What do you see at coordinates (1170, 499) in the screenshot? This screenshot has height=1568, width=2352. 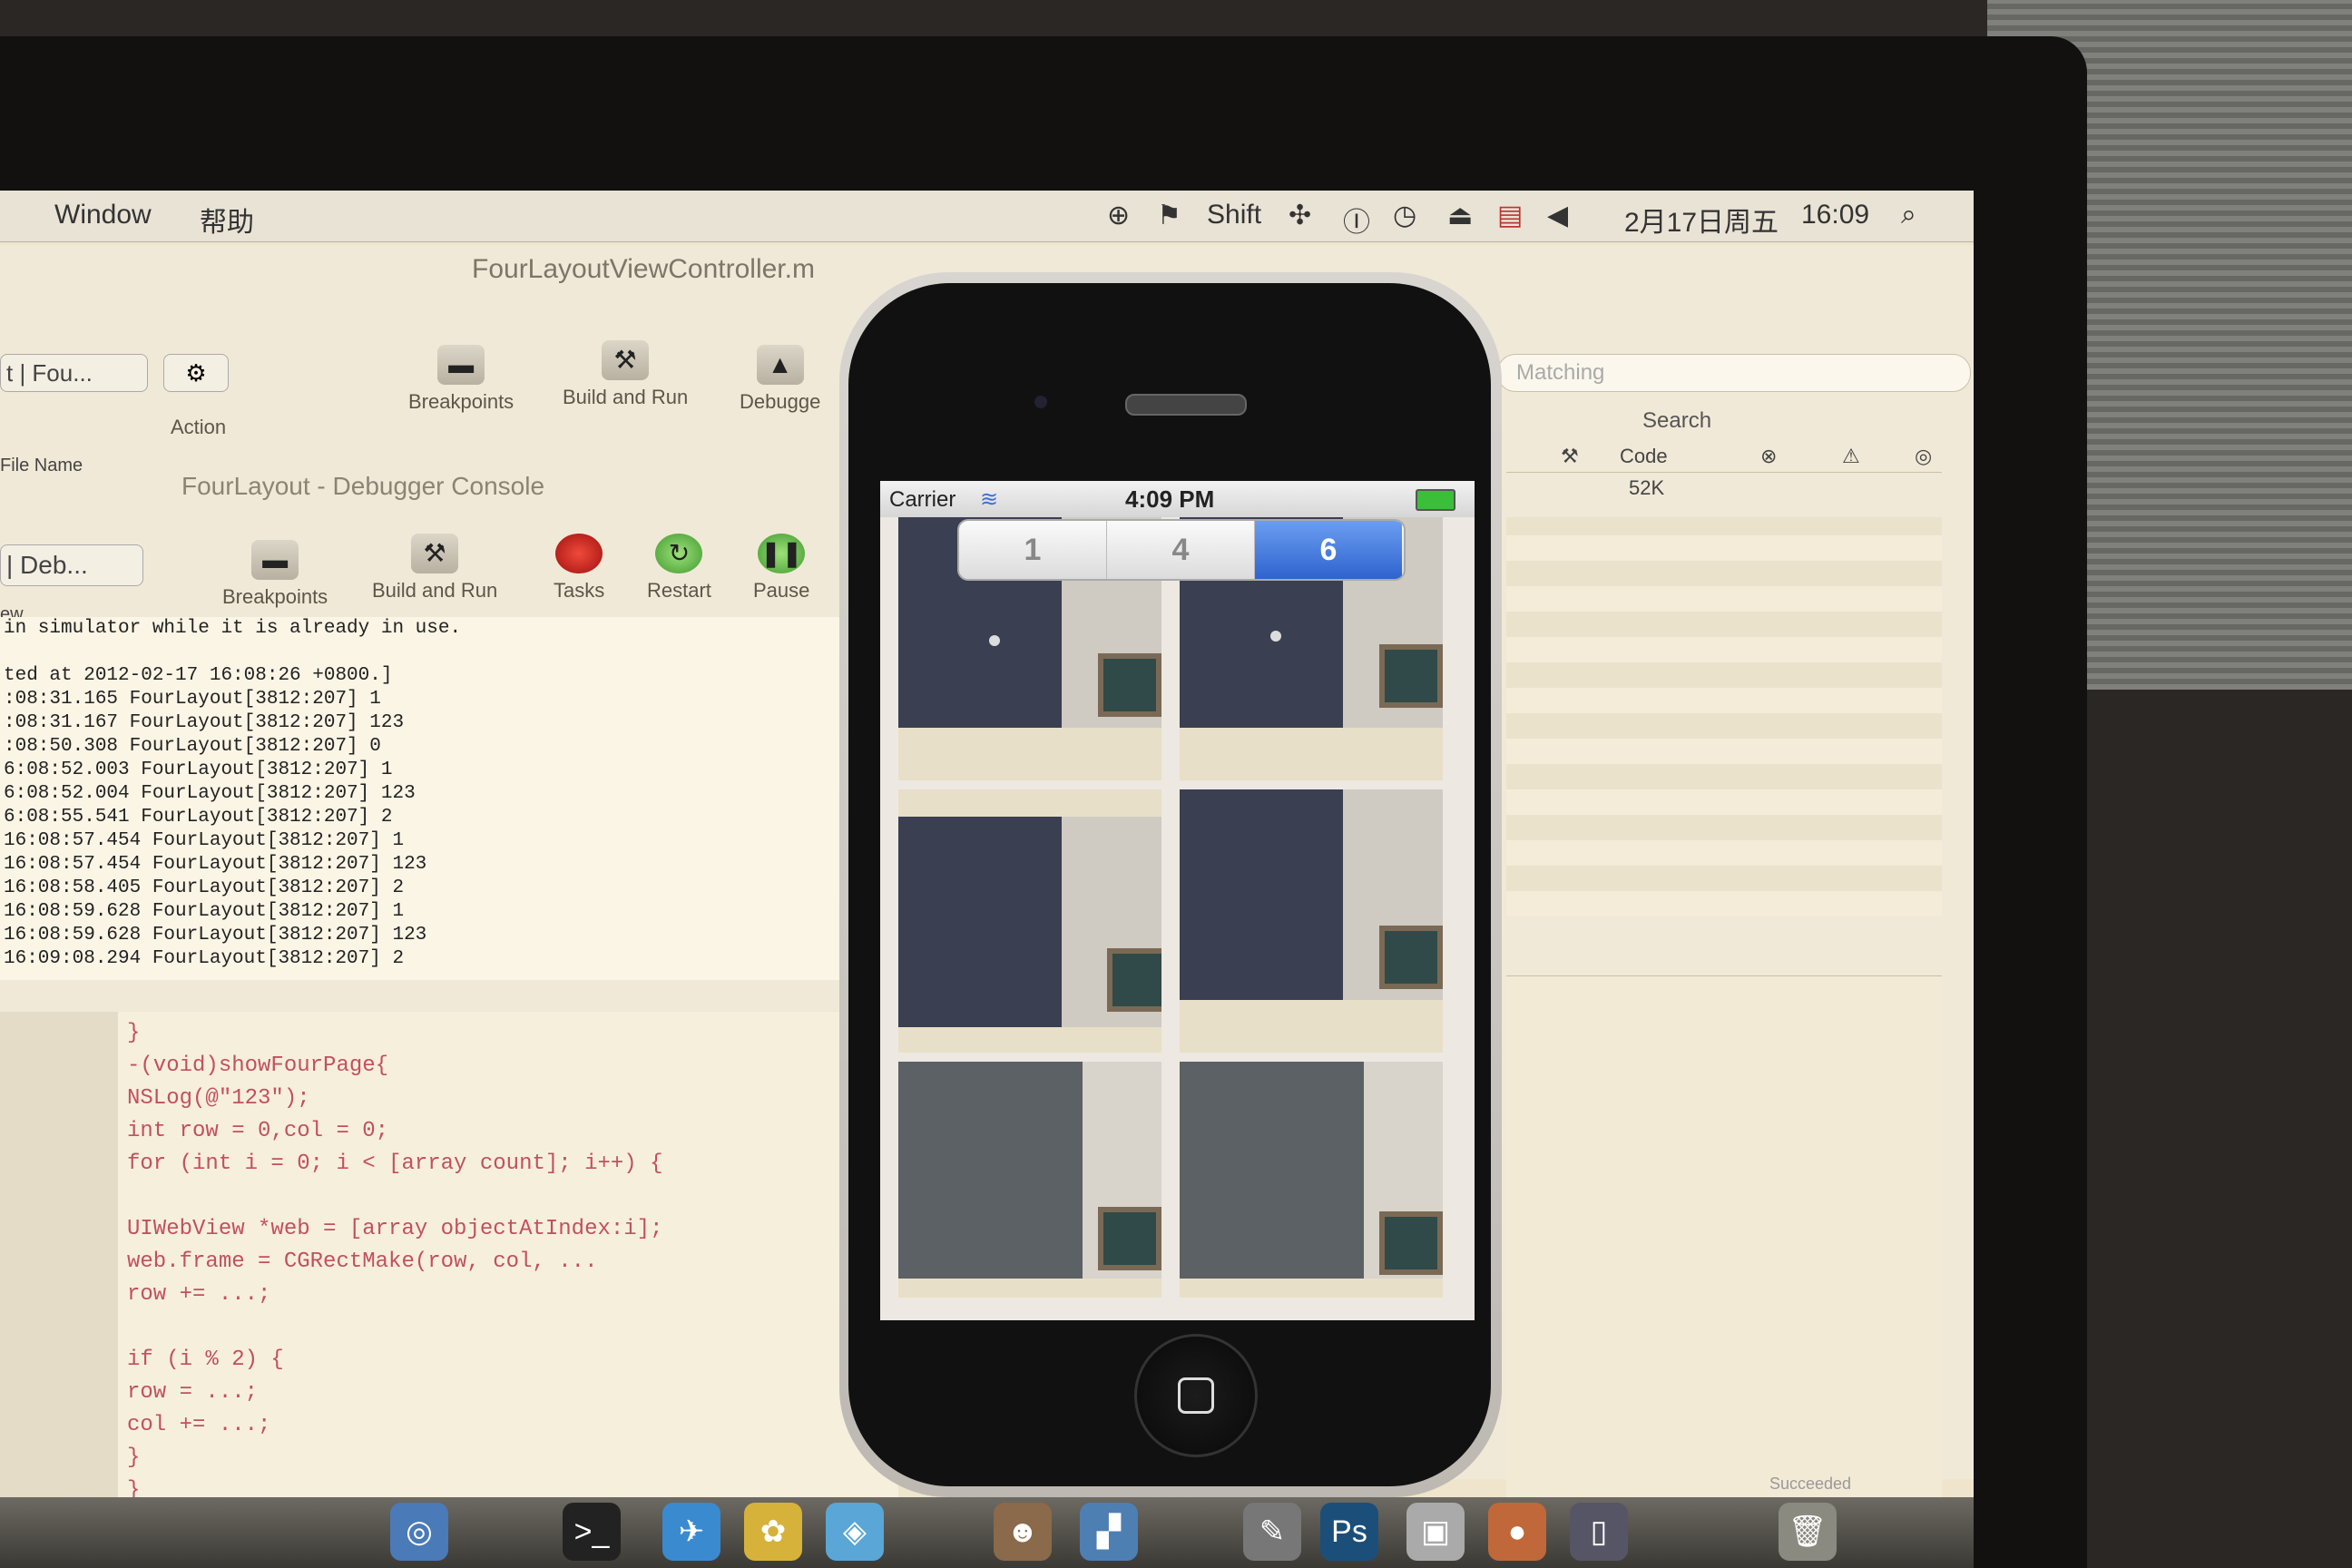 I see `ios-time: 4:09 PM` at bounding box center [1170, 499].